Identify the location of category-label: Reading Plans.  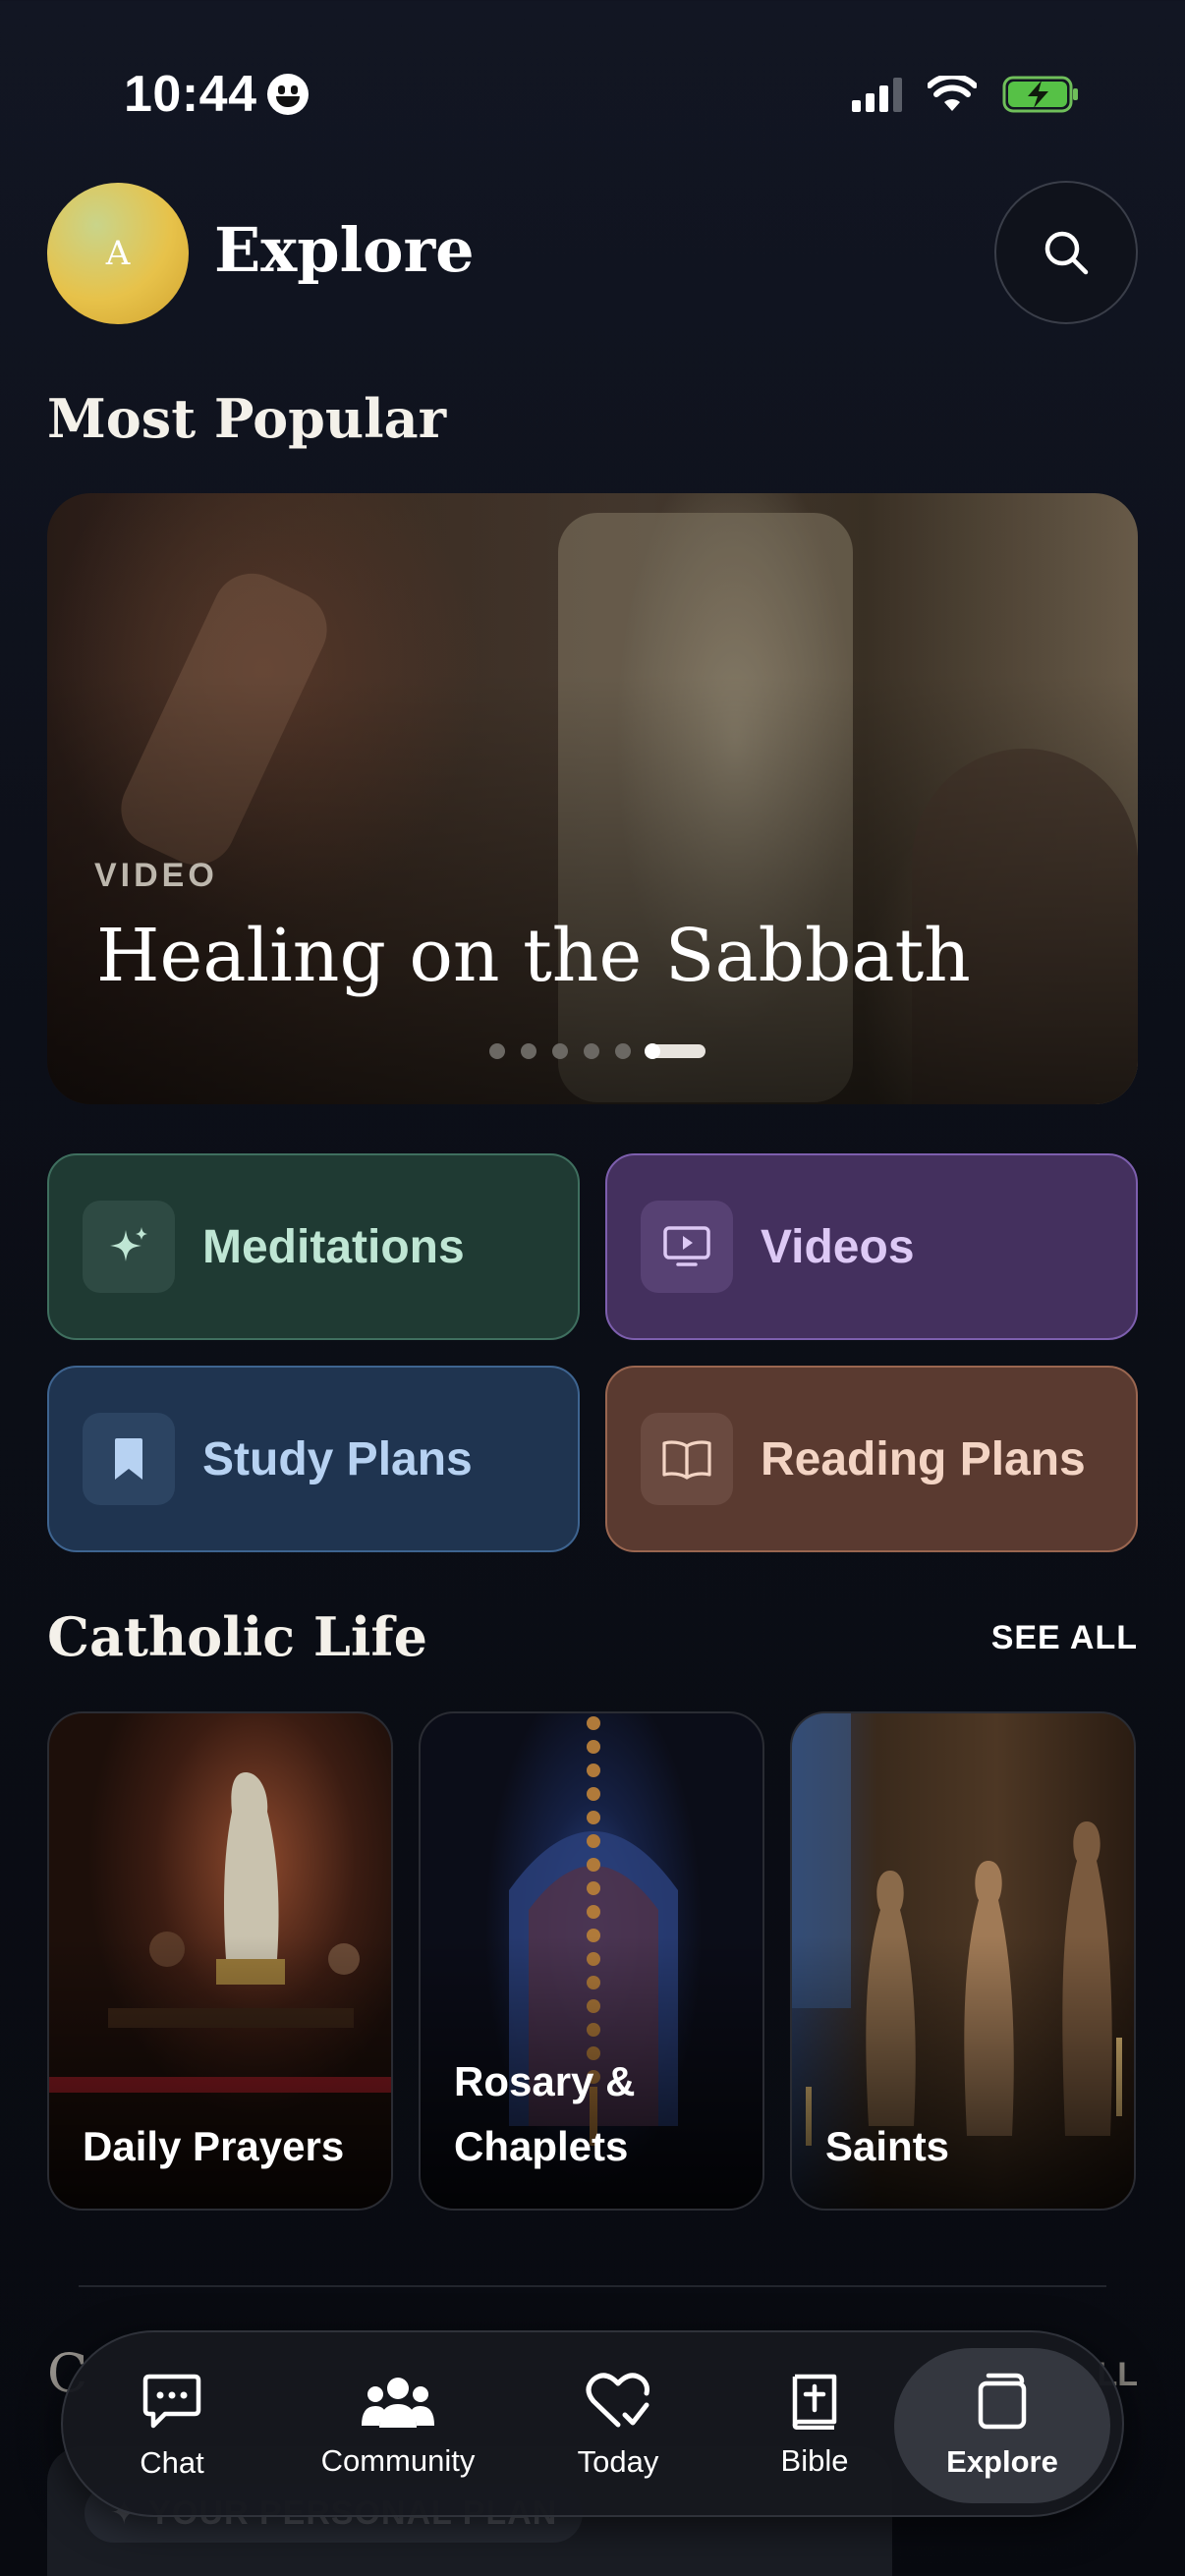
(924, 1458).